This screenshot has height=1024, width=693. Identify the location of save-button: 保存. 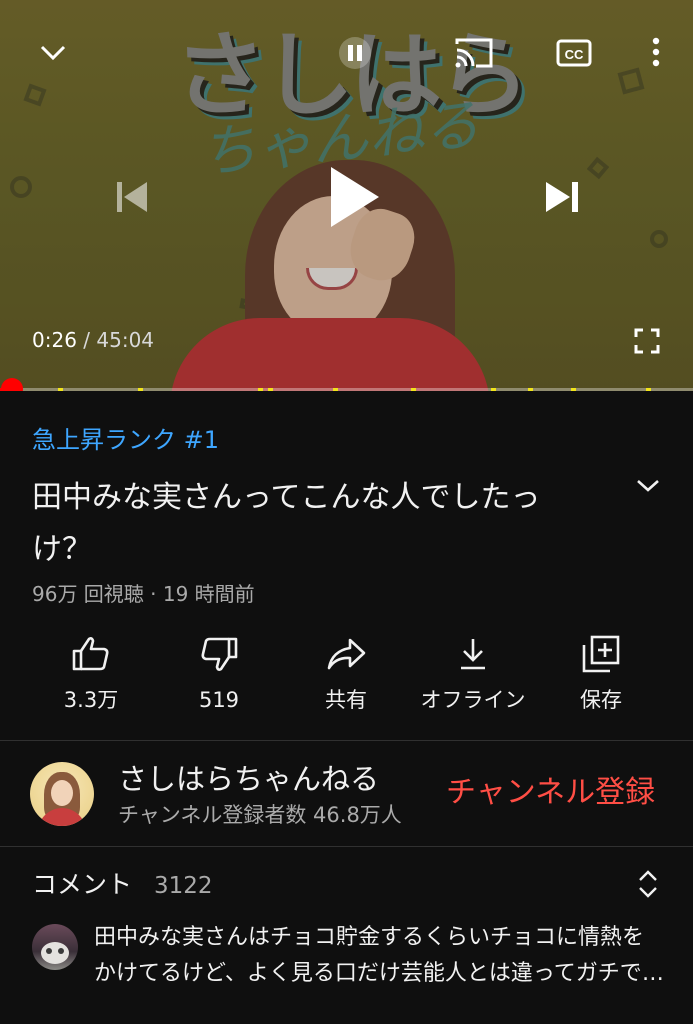
(601, 675).